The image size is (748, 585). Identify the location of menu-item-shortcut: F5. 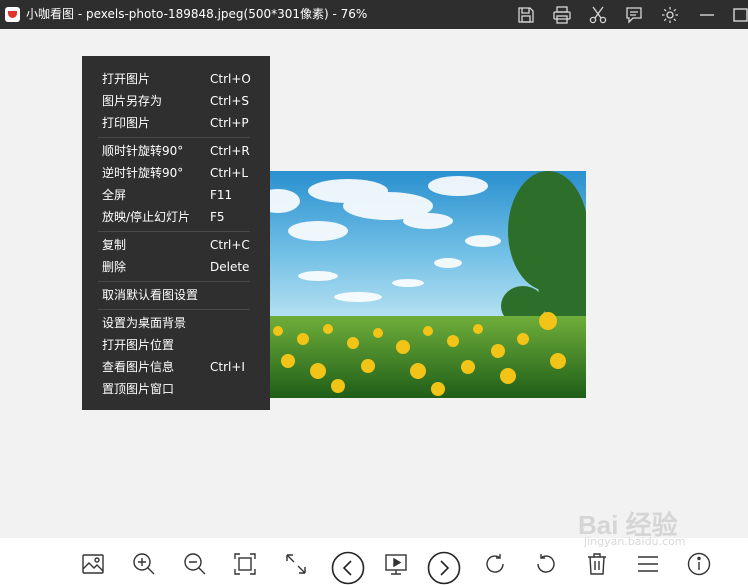
(217, 217).